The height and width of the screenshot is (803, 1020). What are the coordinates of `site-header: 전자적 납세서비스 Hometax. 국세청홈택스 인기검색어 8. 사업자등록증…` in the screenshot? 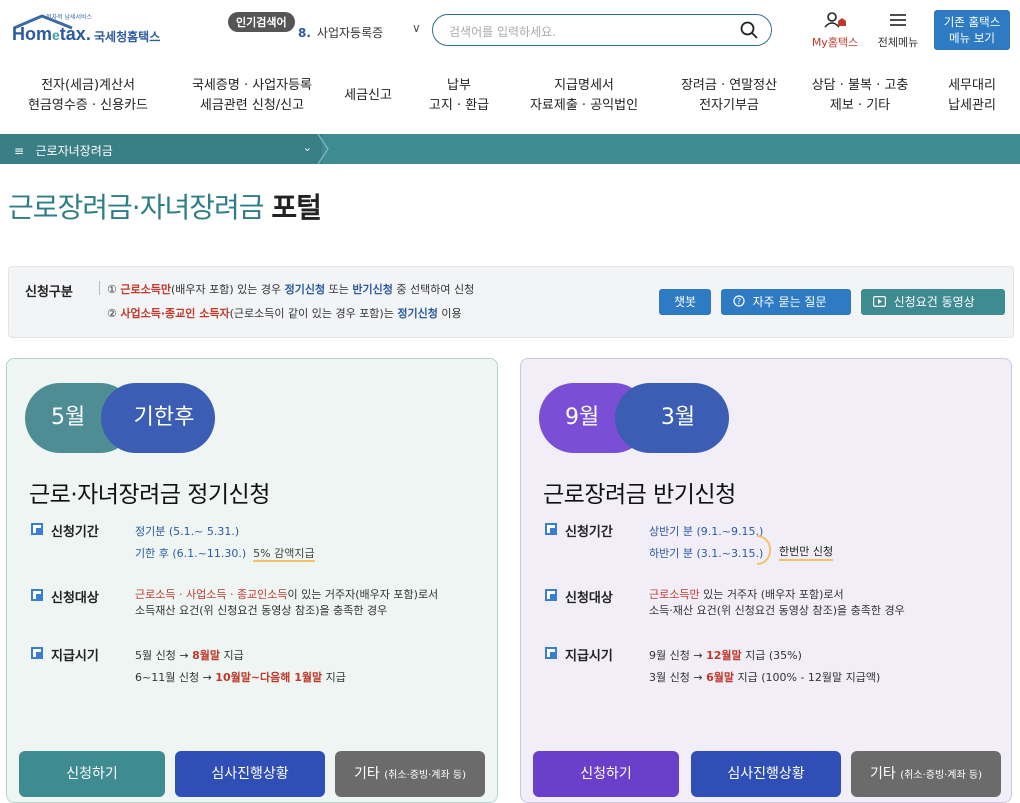 It's located at (510, 30).